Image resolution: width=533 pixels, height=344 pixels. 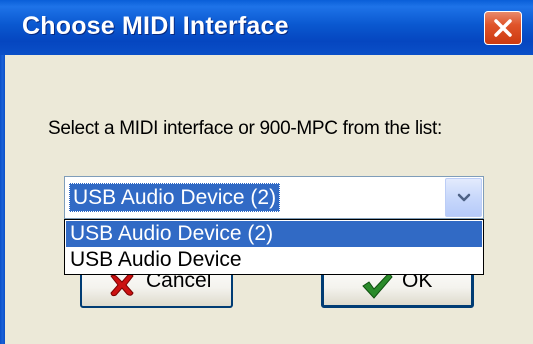 What do you see at coordinates (155, 26) in the screenshot?
I see `window-title: Choose MIDI Interface` at bounding box center [155, 26].